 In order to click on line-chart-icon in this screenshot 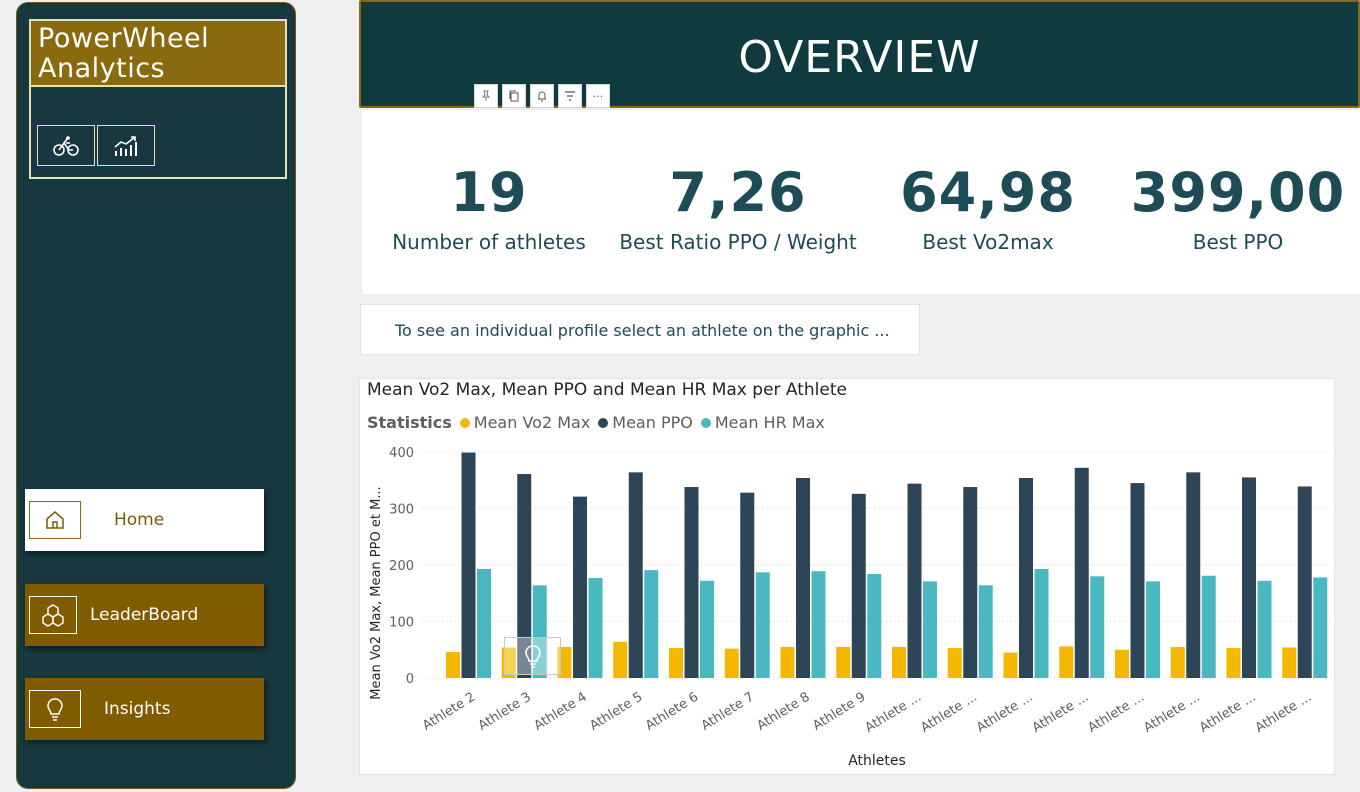, I will do `click(125, 145)`.